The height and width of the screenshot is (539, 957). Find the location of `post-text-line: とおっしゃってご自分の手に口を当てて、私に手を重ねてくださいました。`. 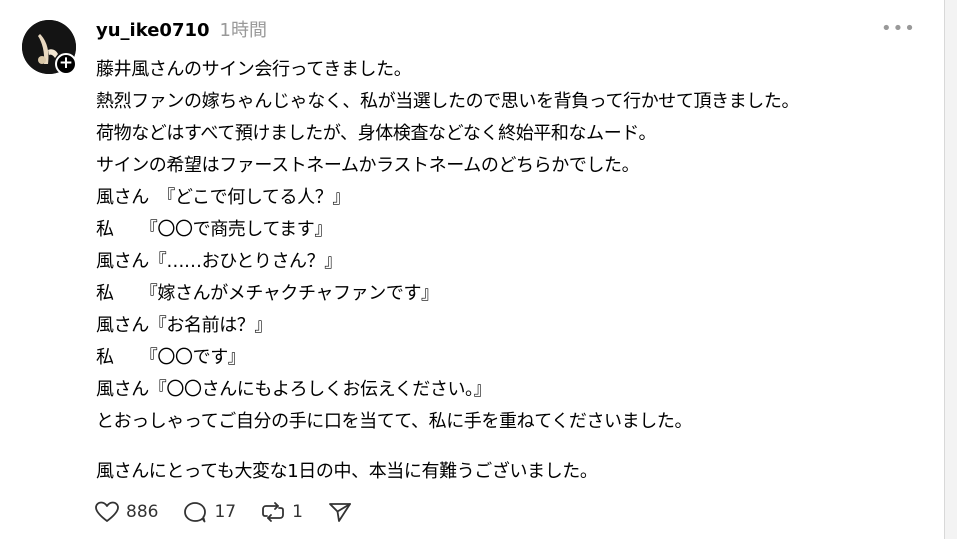

post-text-line: とおっしゃってご自分の手に口を当てて、私に手を重ねてくださいました。 is located at coordinates (394, 421).